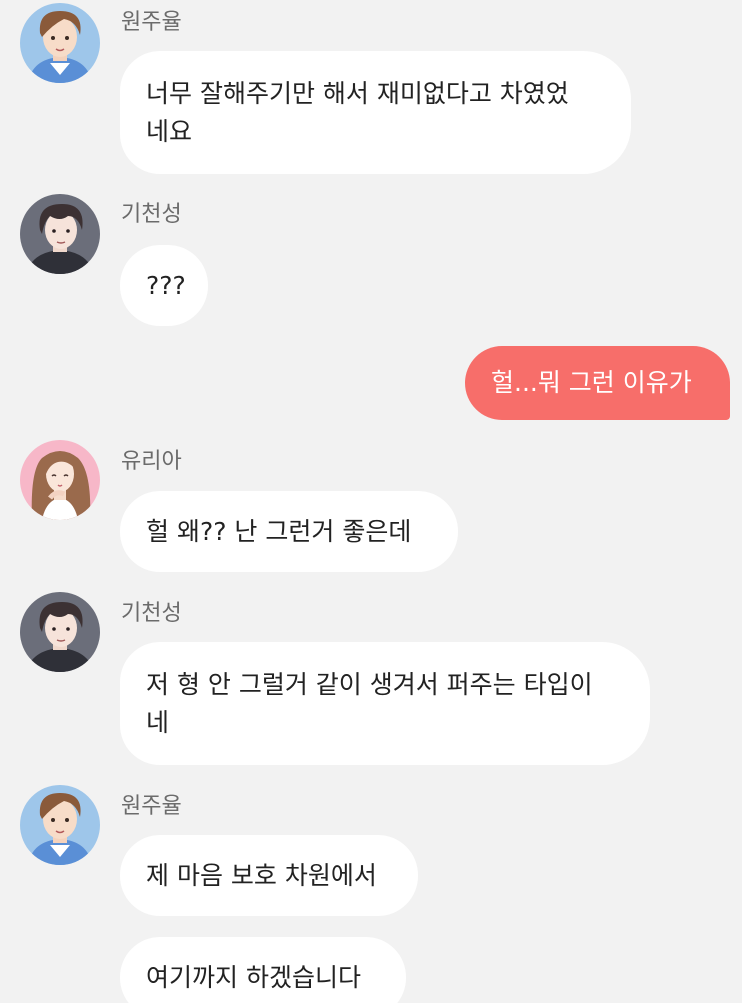  What do you see at coordinates (164, 285) in the screenshot?
I see `message-bubble: ???` at bounding box center [164, 285].